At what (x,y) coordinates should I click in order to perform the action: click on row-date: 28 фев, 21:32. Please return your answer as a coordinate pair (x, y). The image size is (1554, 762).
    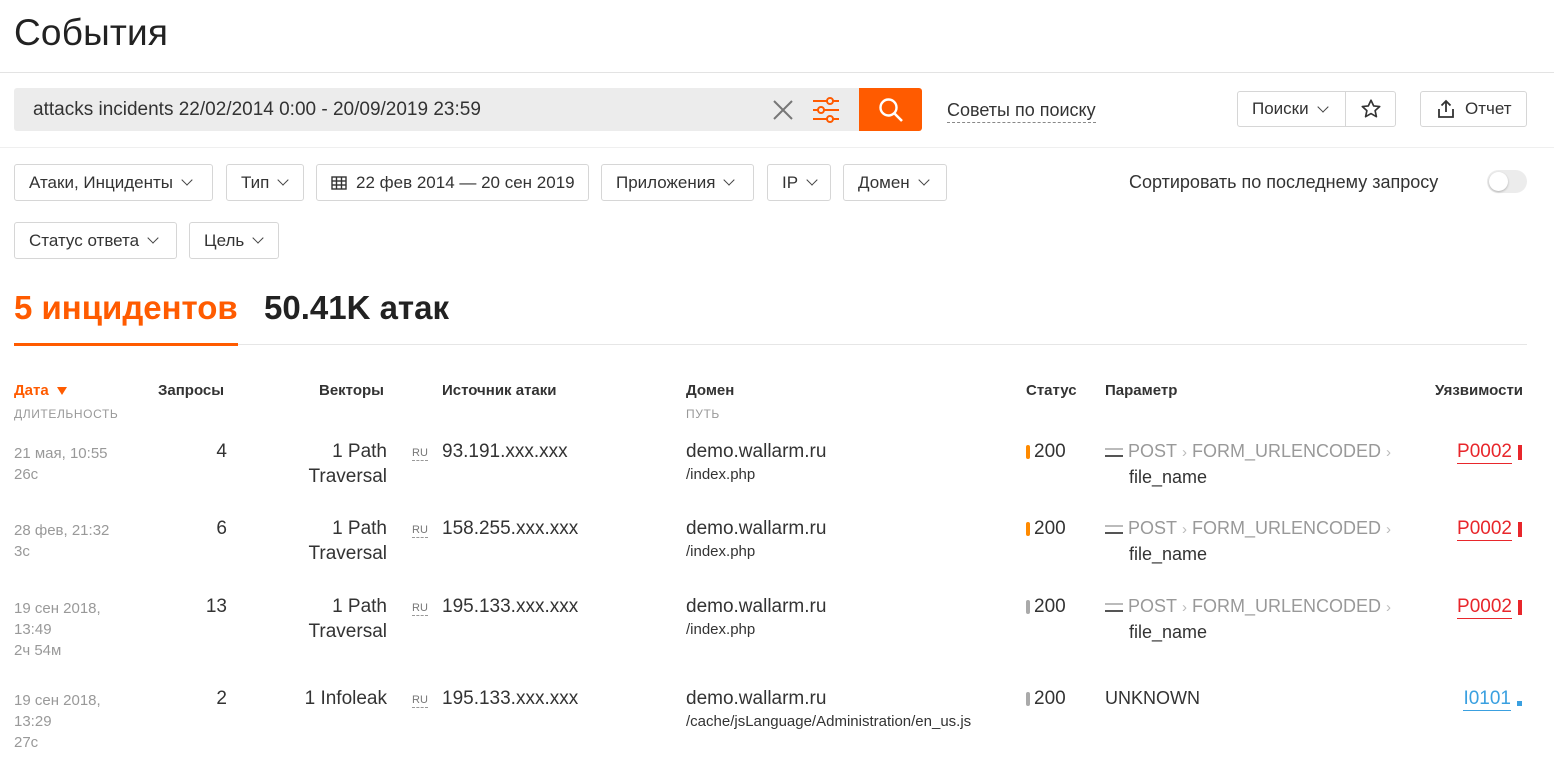
    Looking at the image, I should click on (62, 530).